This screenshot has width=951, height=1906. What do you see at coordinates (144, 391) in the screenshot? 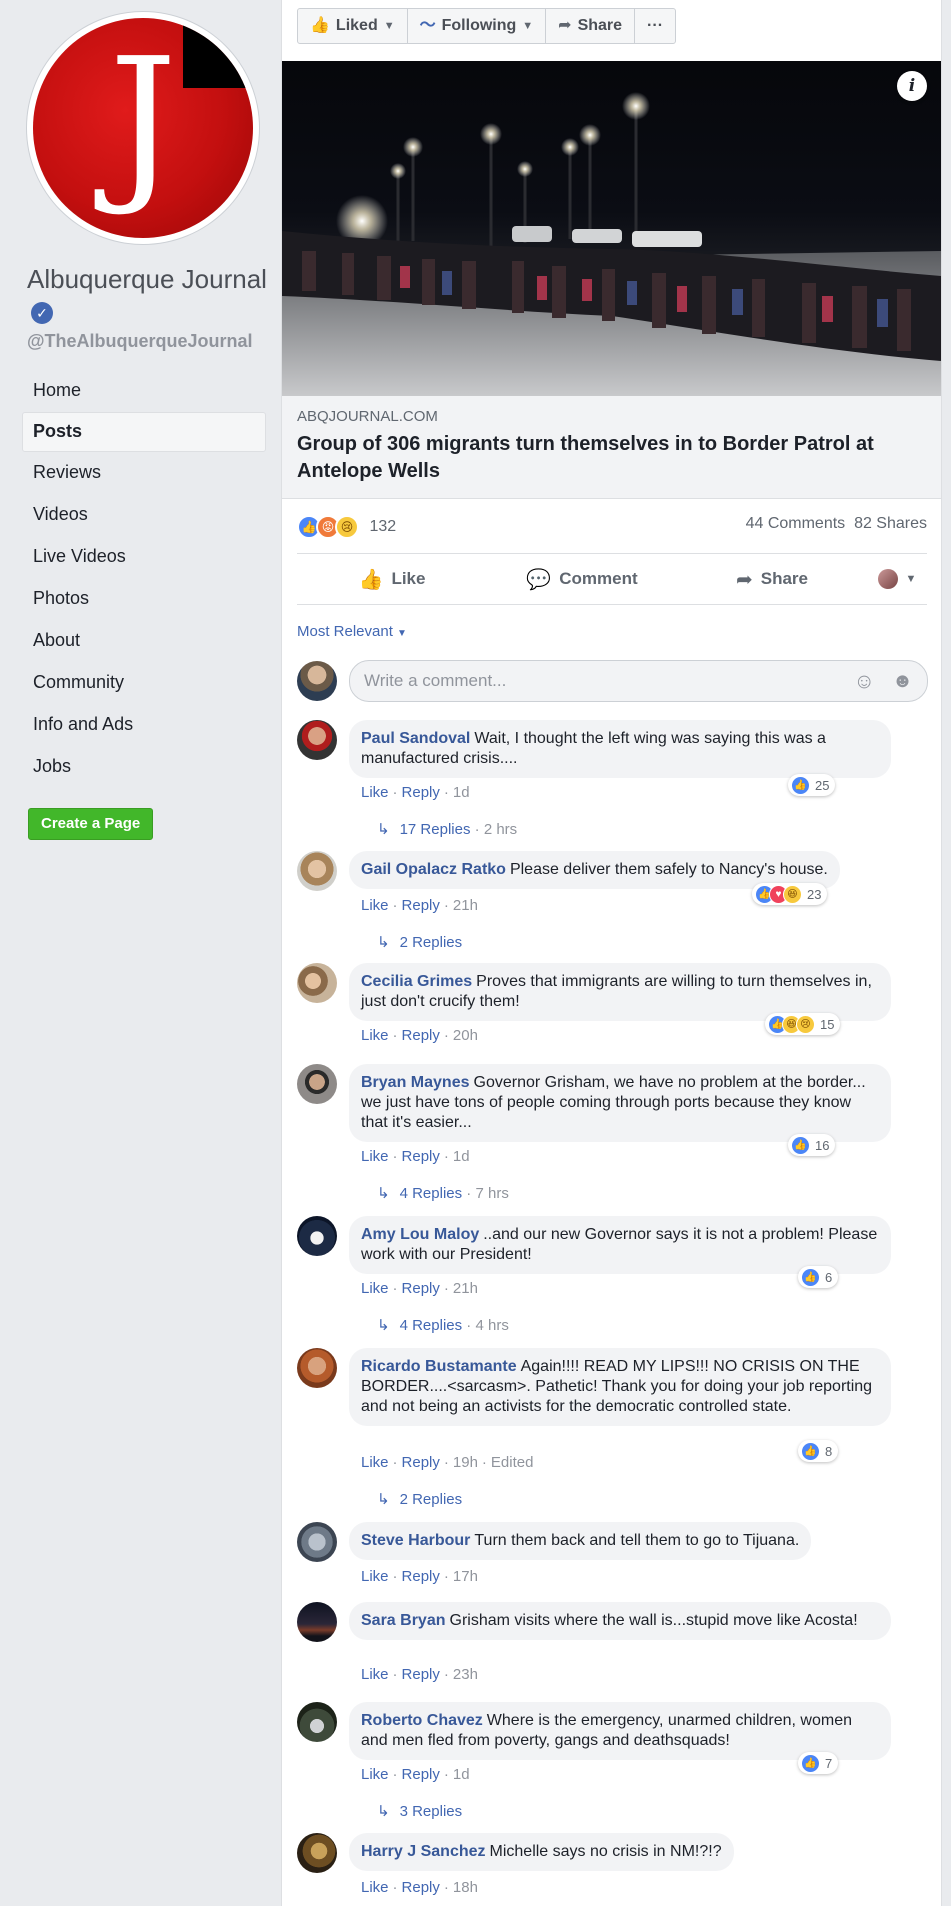
I see `nav-item-home: Home` at bounding box center [144, 391].